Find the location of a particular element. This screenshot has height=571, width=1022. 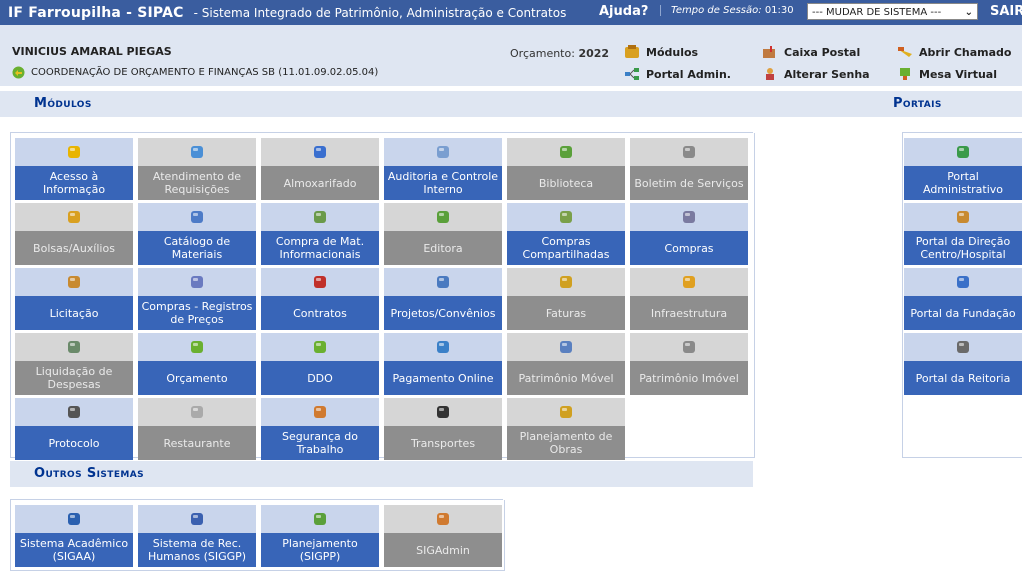

module-tile: Segurança do Trabalho is located at coordinates (320, 429).